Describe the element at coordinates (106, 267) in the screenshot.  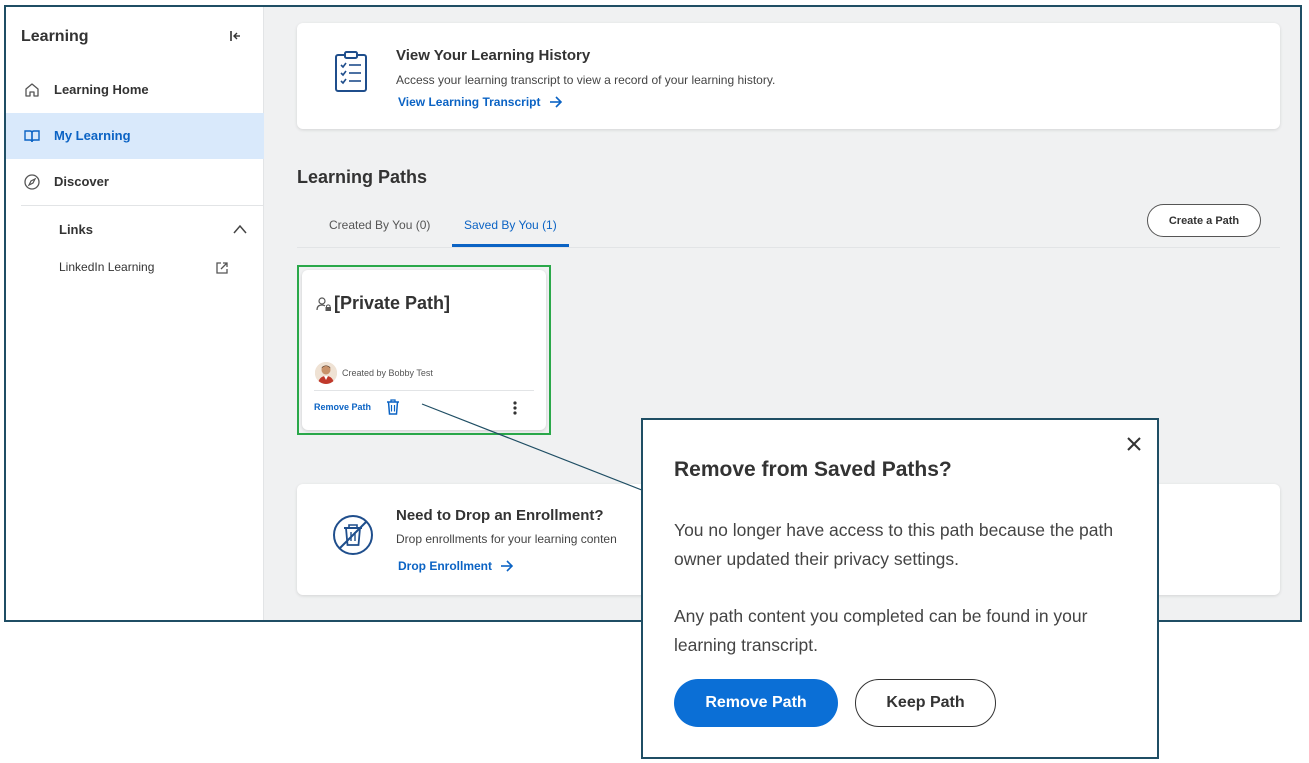
I see `link-linkedin-learning: LinkedIn Learning` at that location.